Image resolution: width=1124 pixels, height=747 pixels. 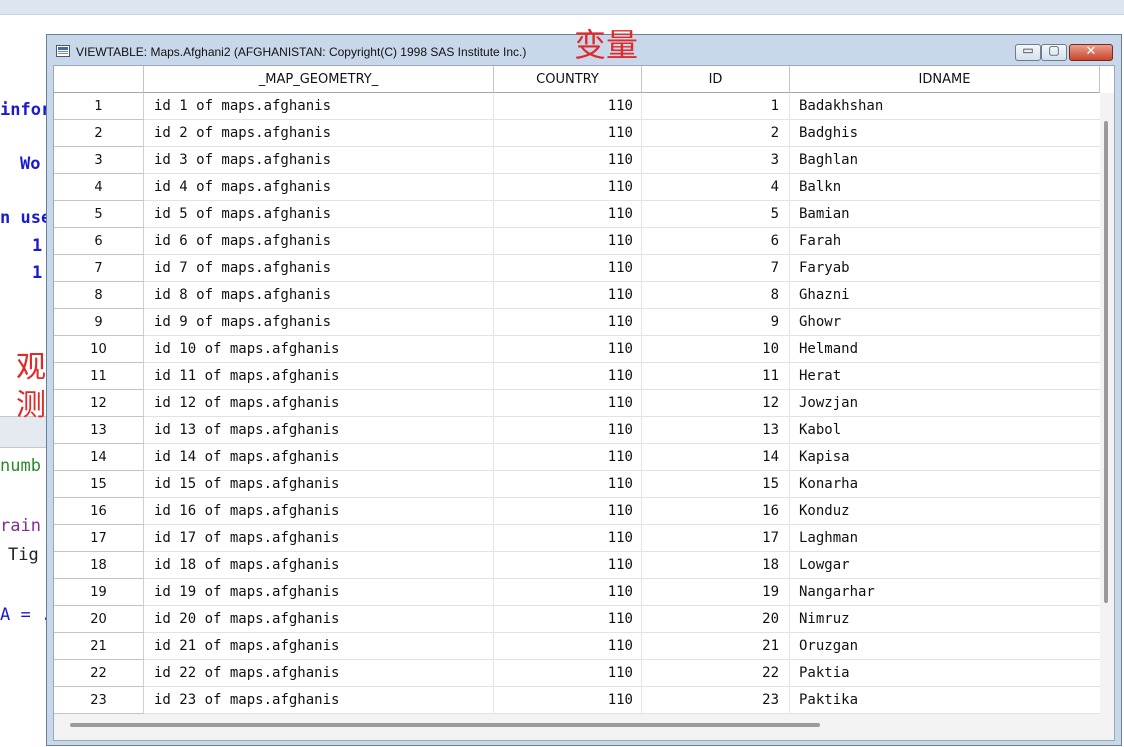 What do you see at coordinates (716, 619) in the screenshot?
I see `id-cell: 20` at bounding box center [716, 619].